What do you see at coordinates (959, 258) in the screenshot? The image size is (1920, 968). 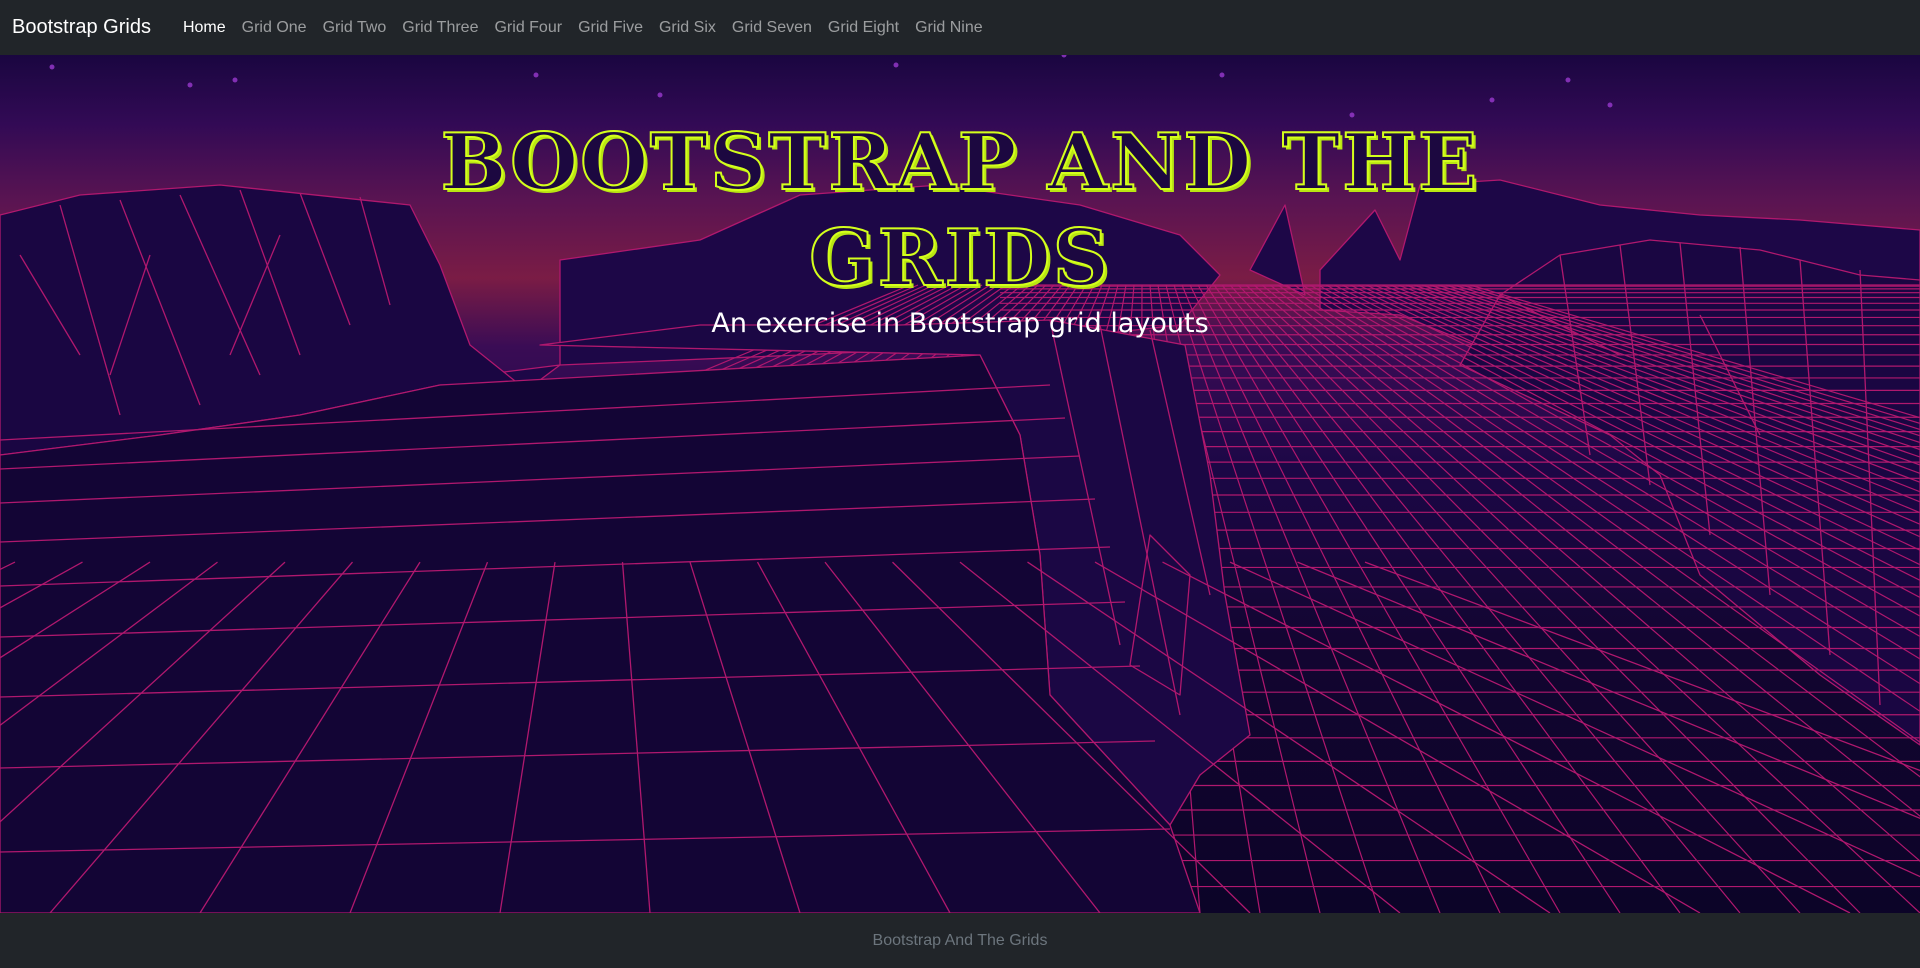 I see `hero-title-line-2: GRIDS` at bounding box center [959, 258].